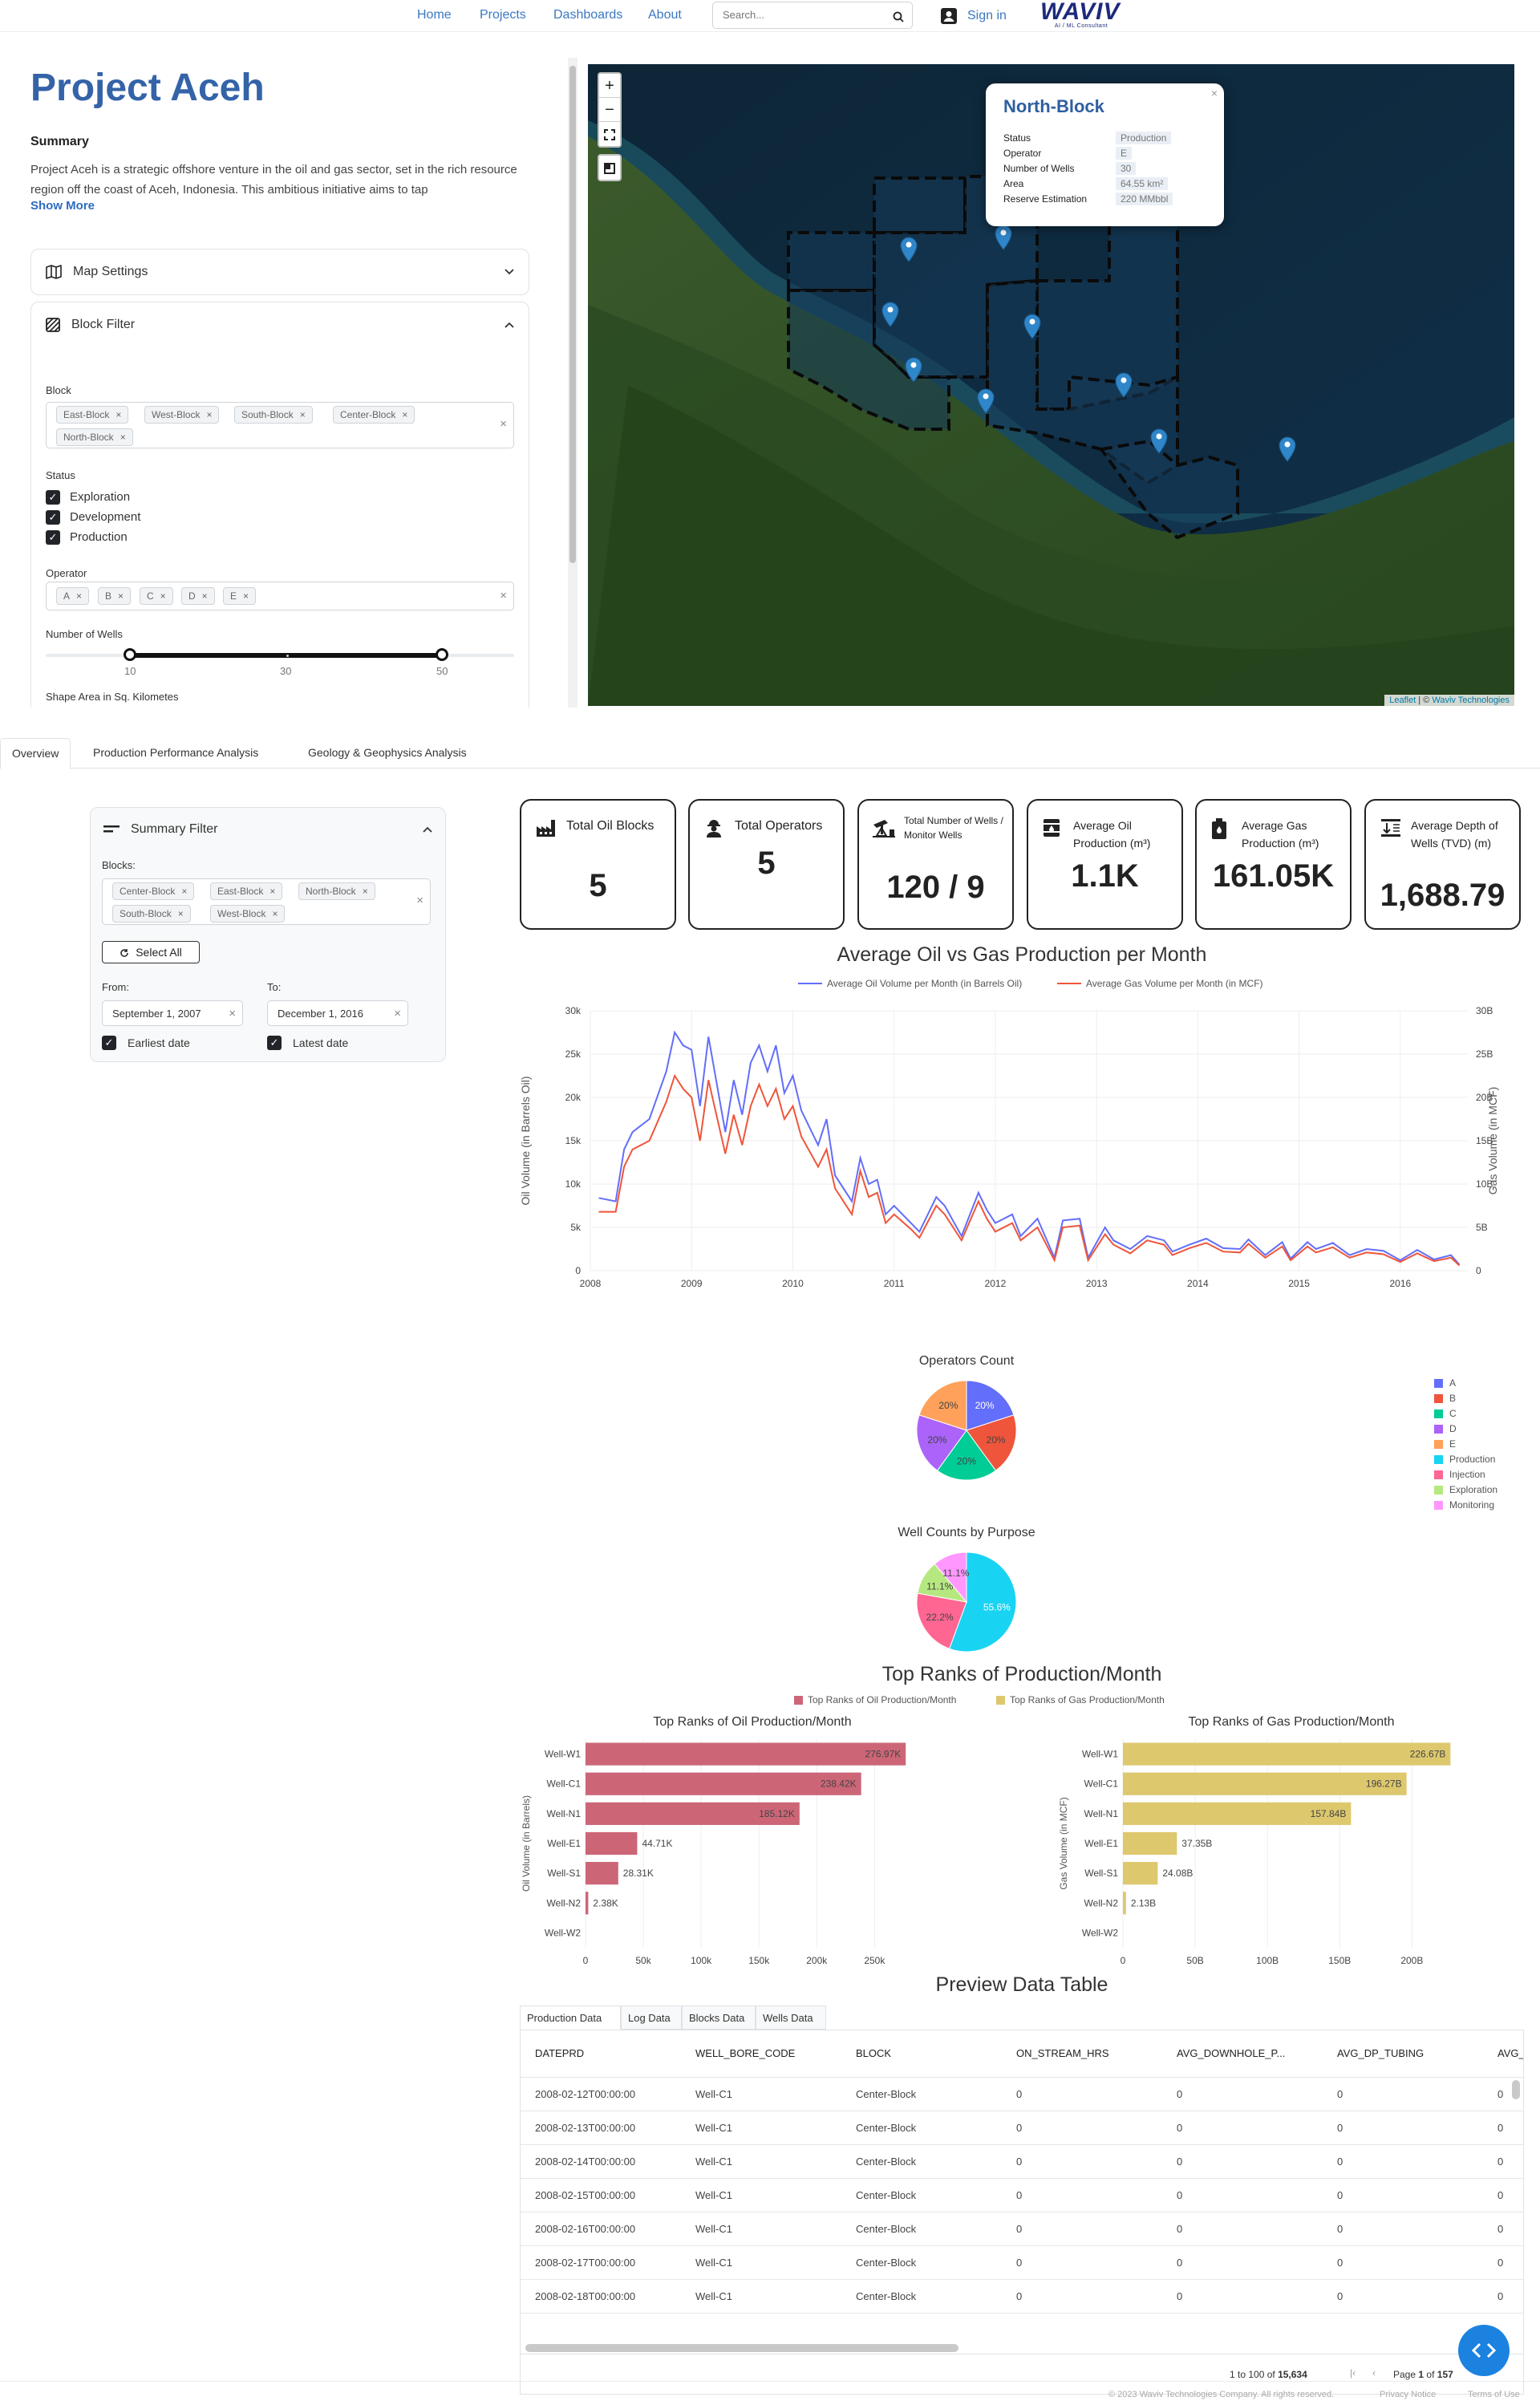 This screenshot has height=2405, width=1540. Describe the element at coordinates (546, 830) in the screenshot. I see `factory-icon` at that location.